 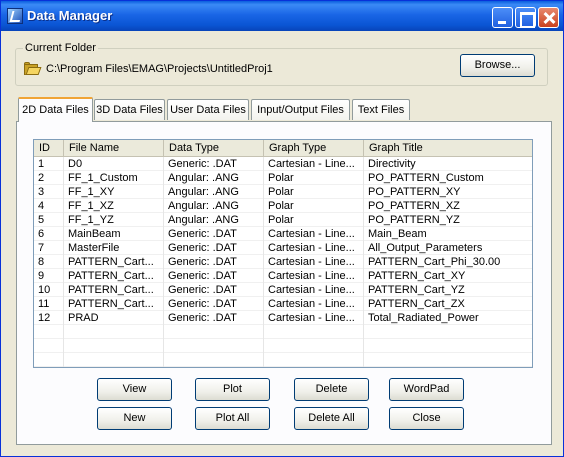 I want to click on cell-graph-title: Main_Beam, so click(x=397, y=234).